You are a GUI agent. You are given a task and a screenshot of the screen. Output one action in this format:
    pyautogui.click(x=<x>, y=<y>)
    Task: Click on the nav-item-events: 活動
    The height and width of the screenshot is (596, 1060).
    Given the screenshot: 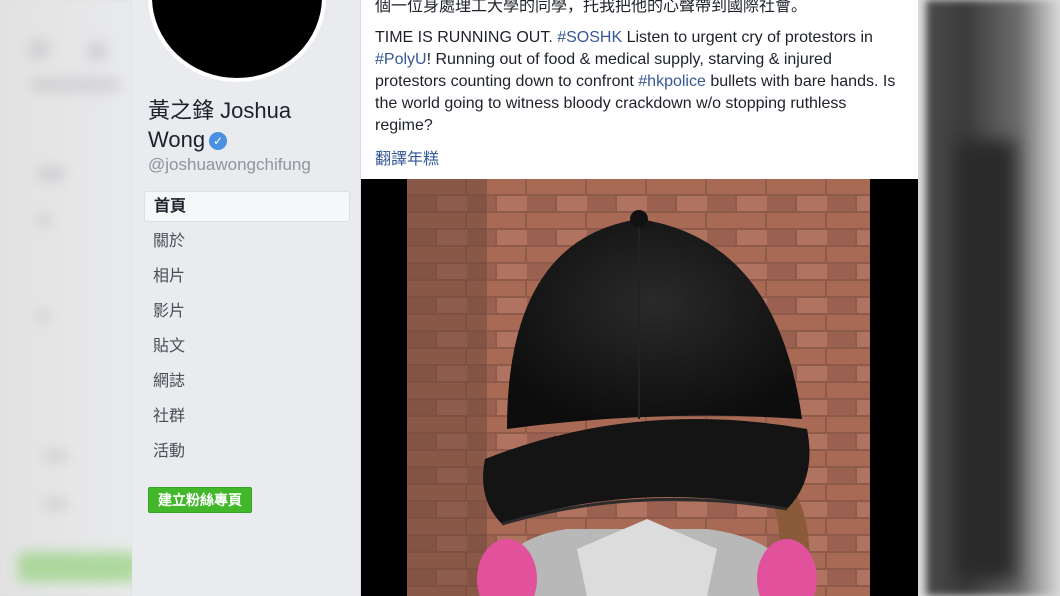 What is the action you would take?
    pyautogui.click(x=247, y=451)
    